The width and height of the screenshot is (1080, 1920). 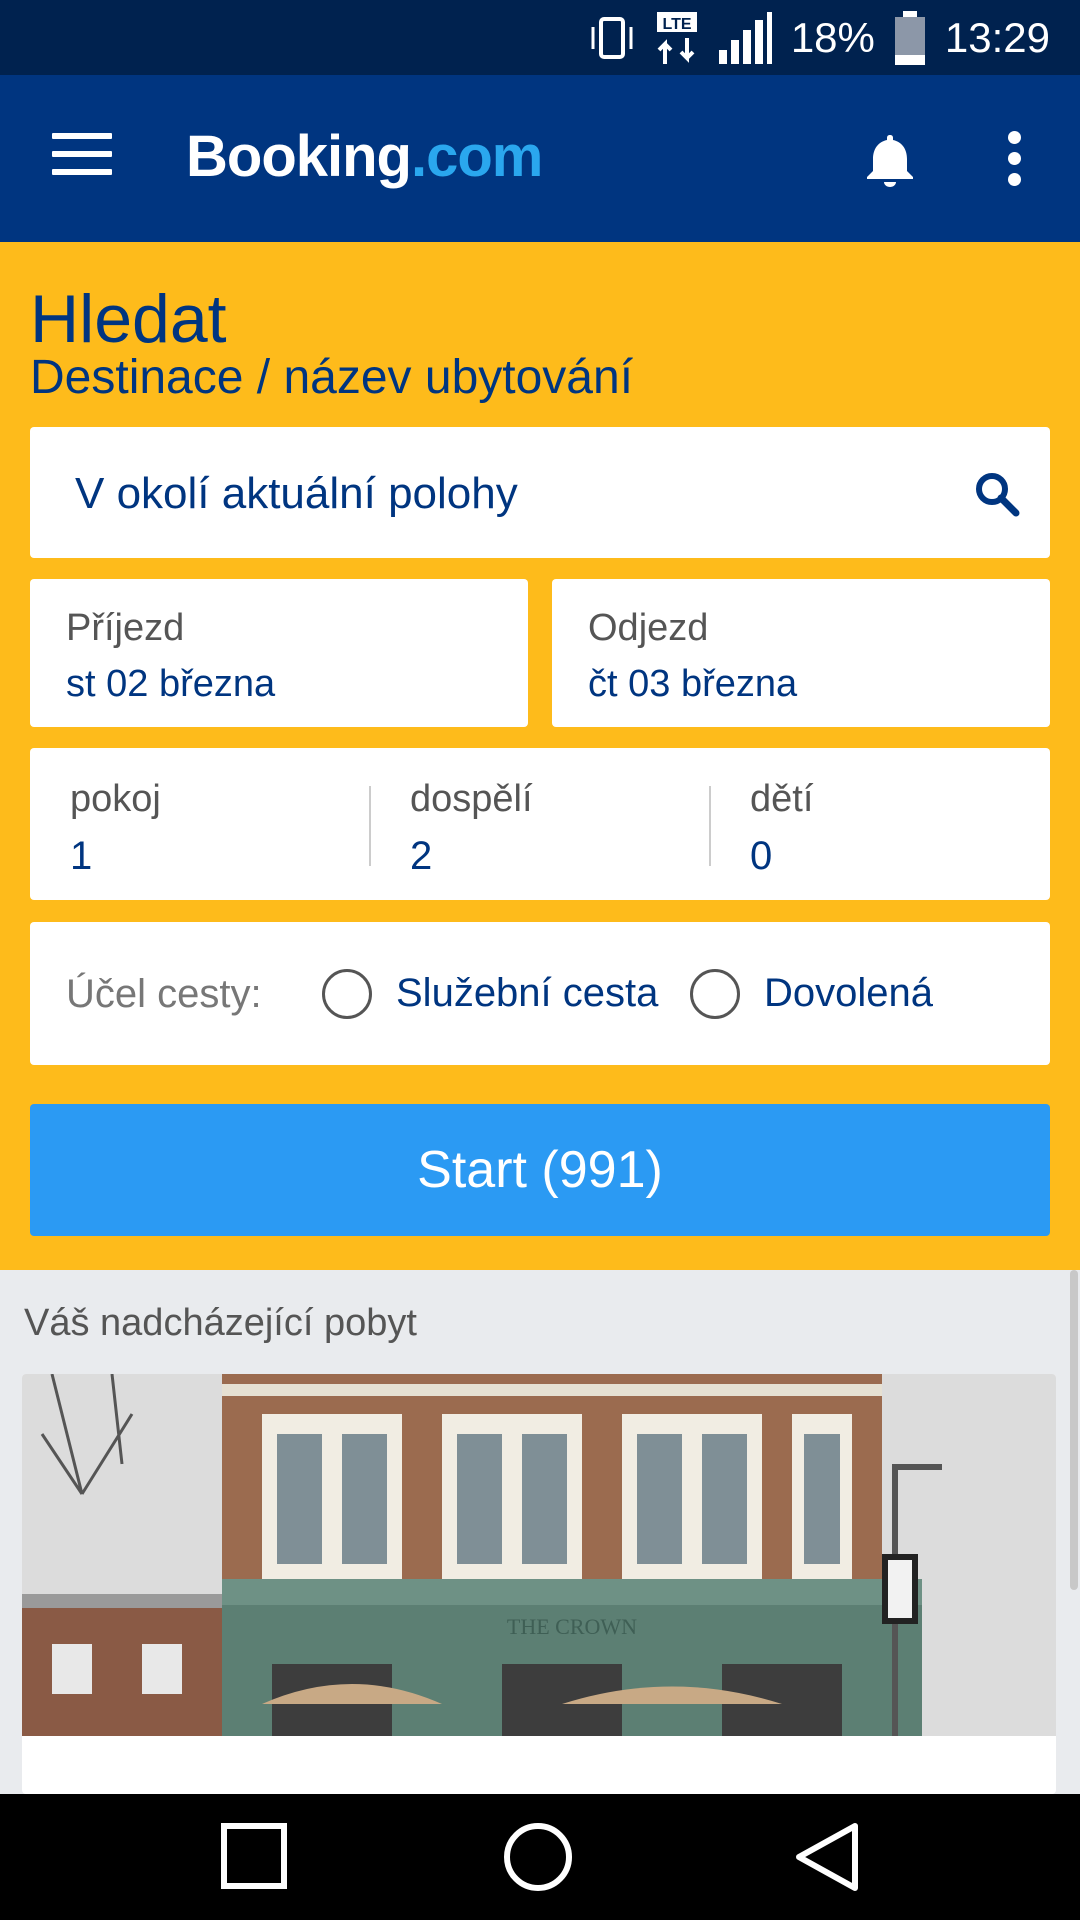 What do you see at coordinates (125, 628) in the screenshot?
I see `checkin-label: Příjezd` at bounding box center [125, 628].